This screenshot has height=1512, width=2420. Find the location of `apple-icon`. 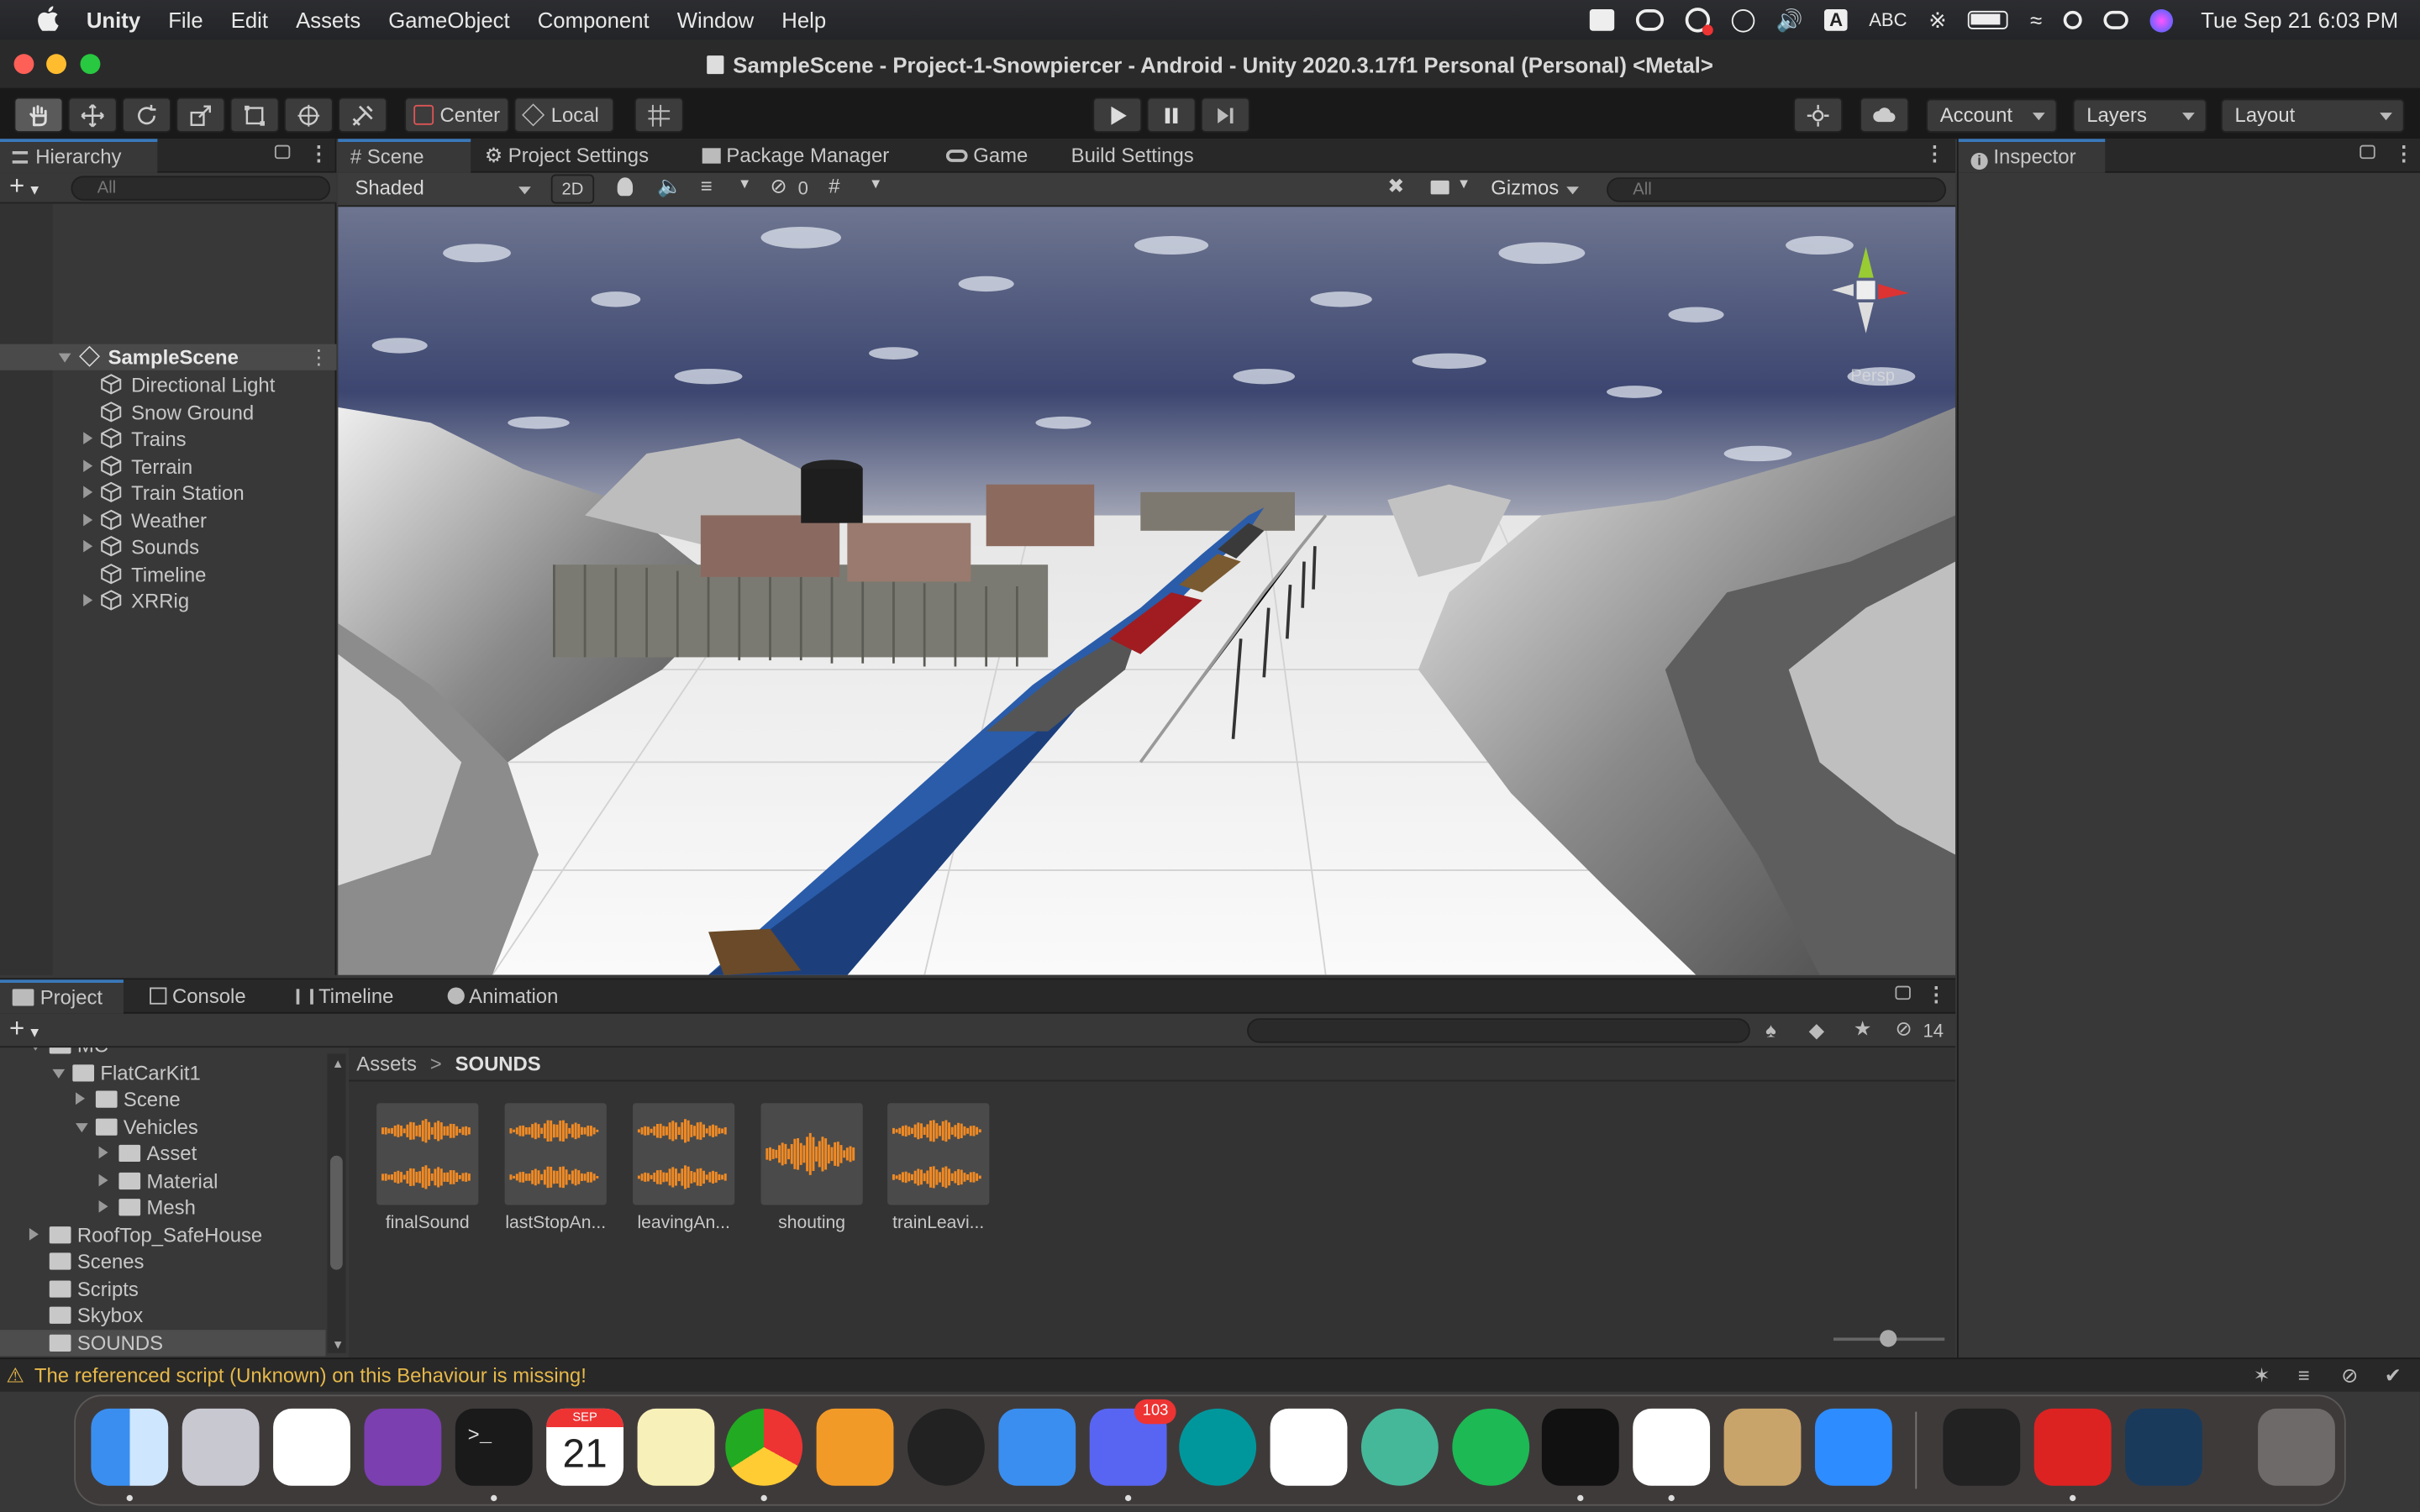

apple-icon is located at coordinates (48, 19).